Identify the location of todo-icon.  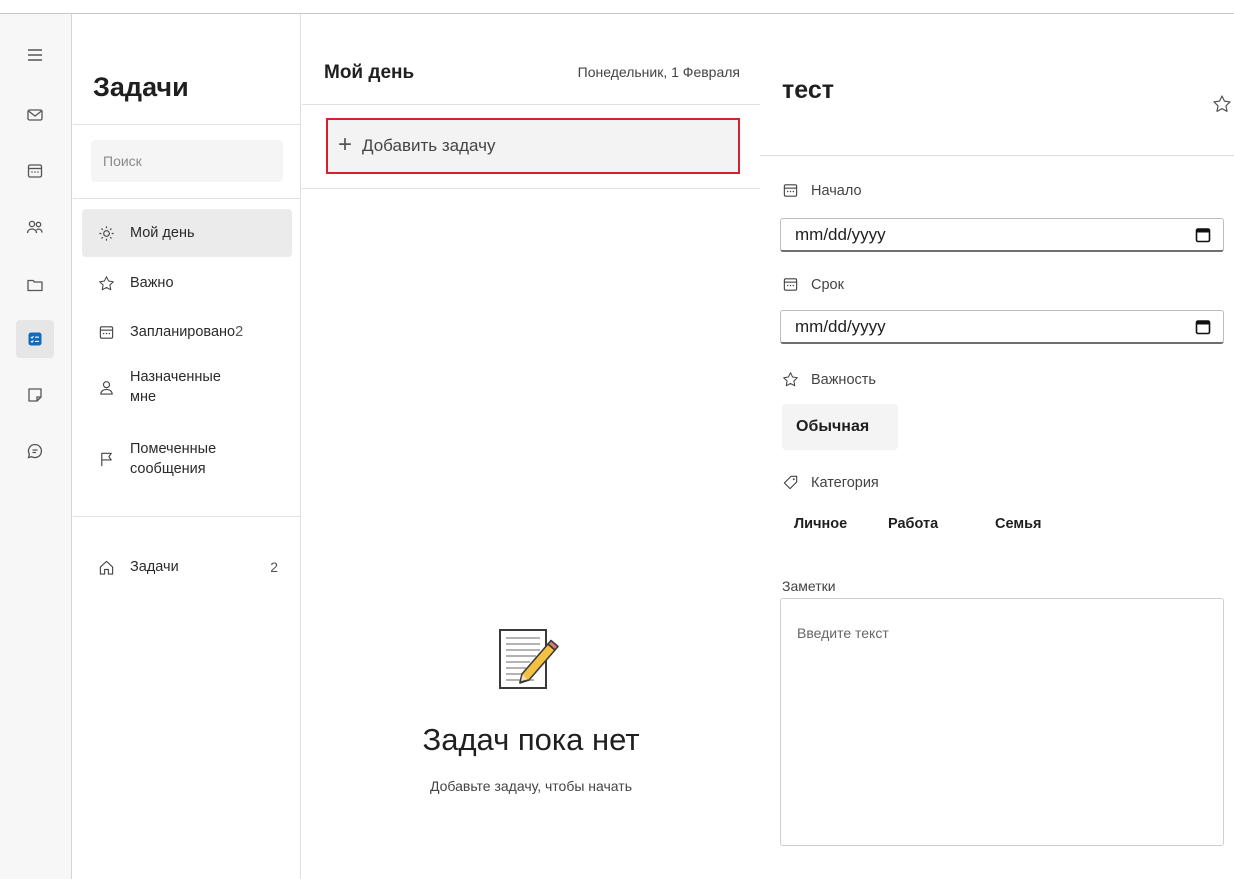
(35, 339).